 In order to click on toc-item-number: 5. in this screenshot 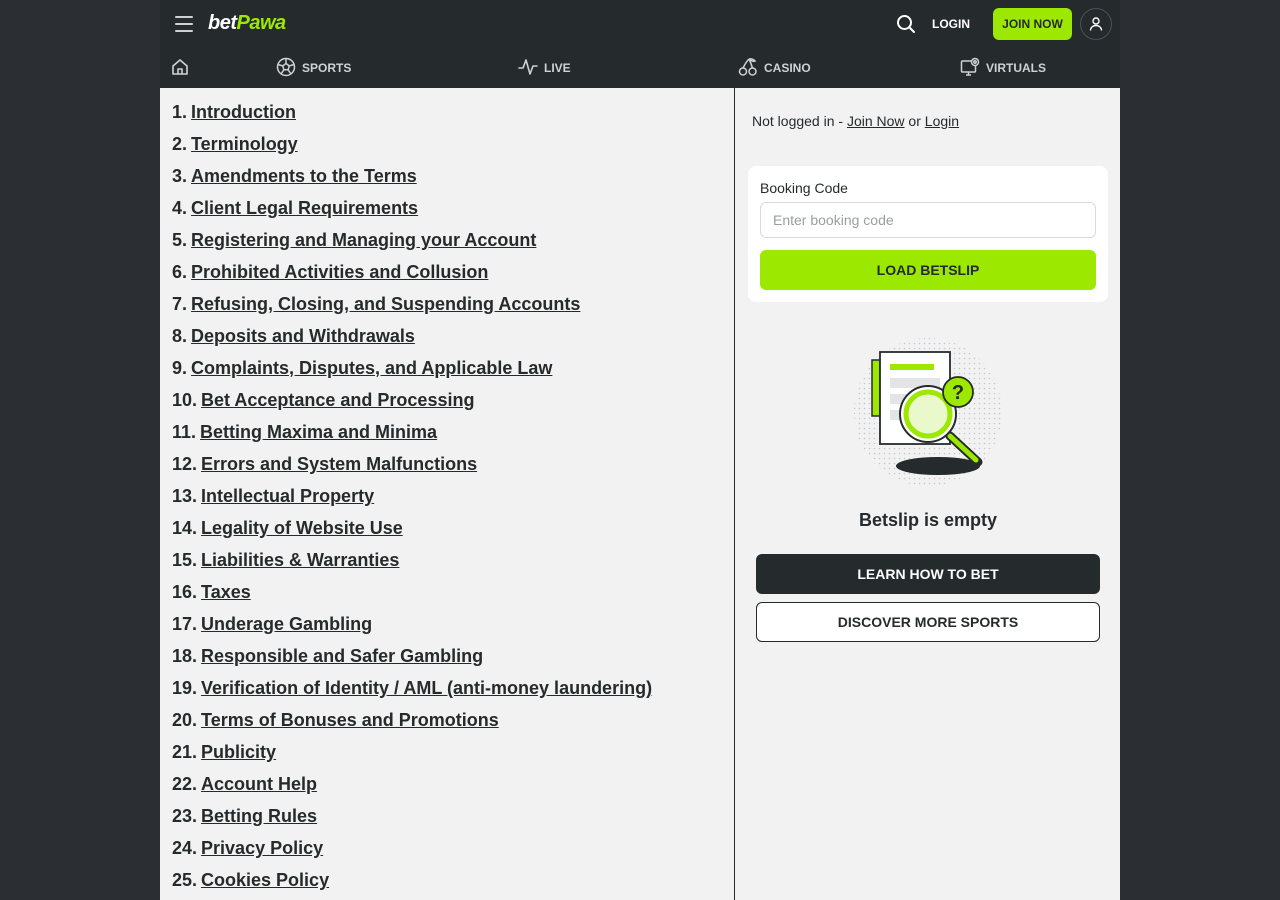, I will do `click(180, 240)`.